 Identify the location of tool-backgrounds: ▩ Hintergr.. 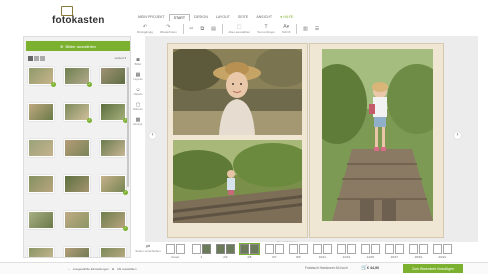
(138, 121).